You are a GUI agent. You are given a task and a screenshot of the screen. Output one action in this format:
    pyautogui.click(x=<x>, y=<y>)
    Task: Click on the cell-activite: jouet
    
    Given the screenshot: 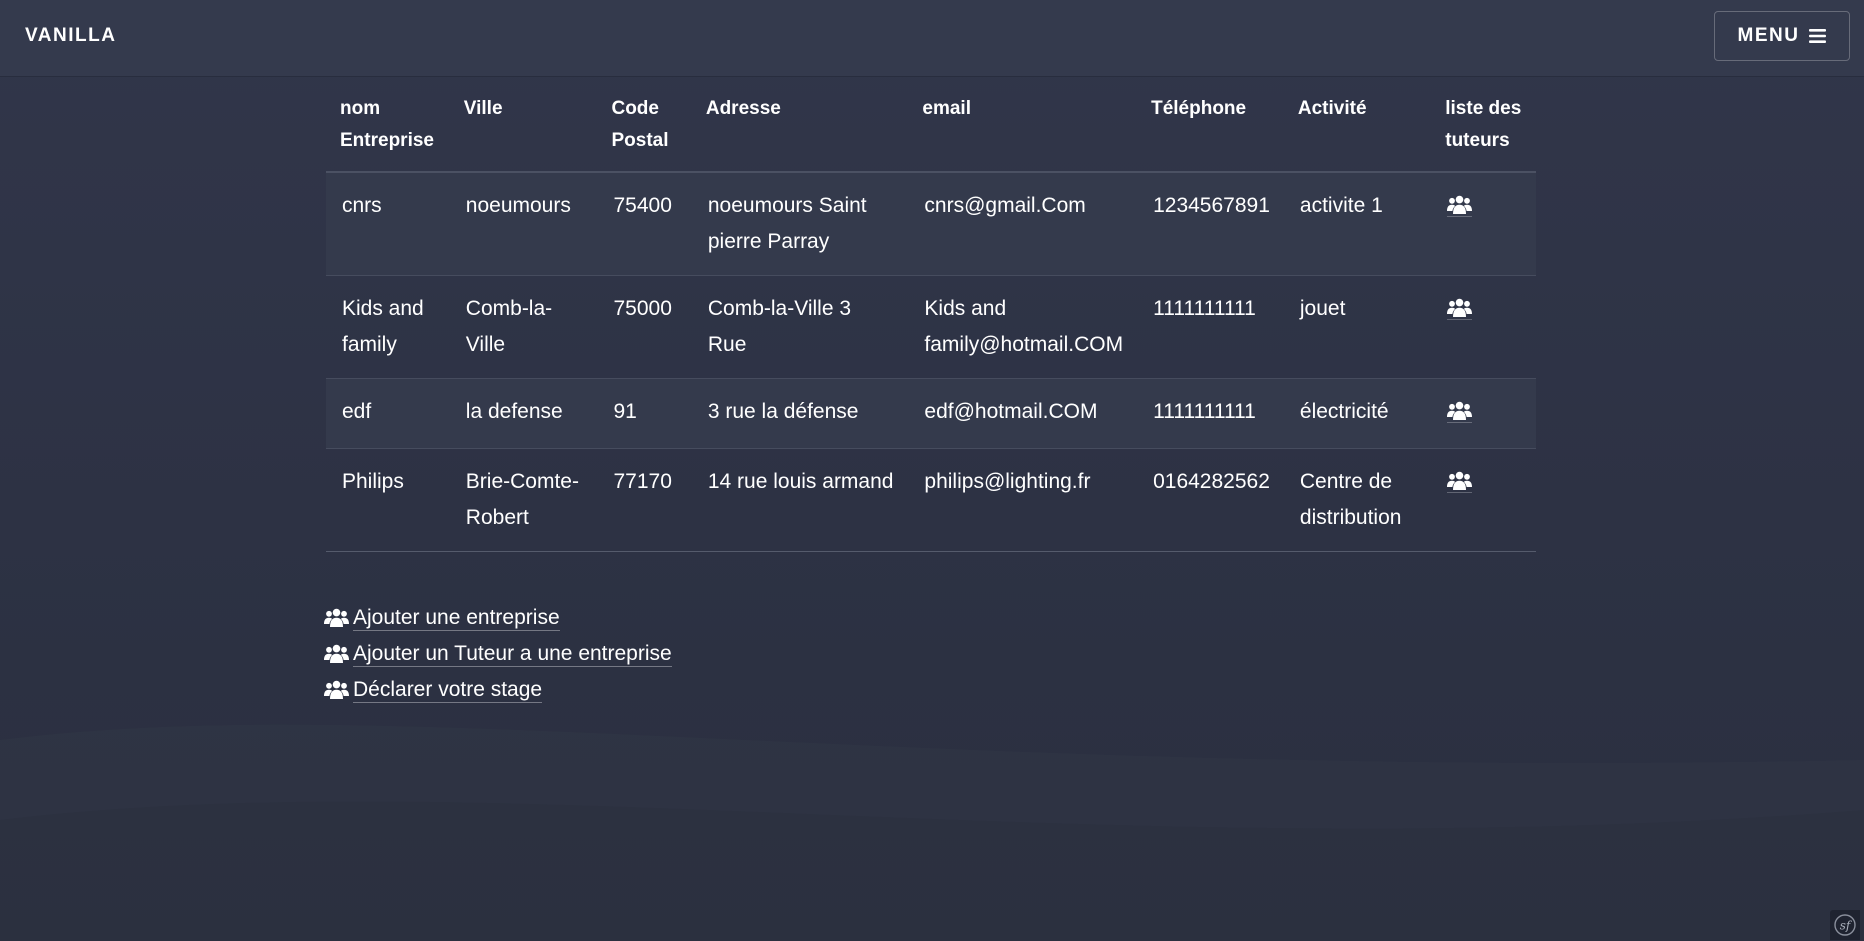 What is the action you would take?
    pyautogui.click(x=1357, y=327)
    